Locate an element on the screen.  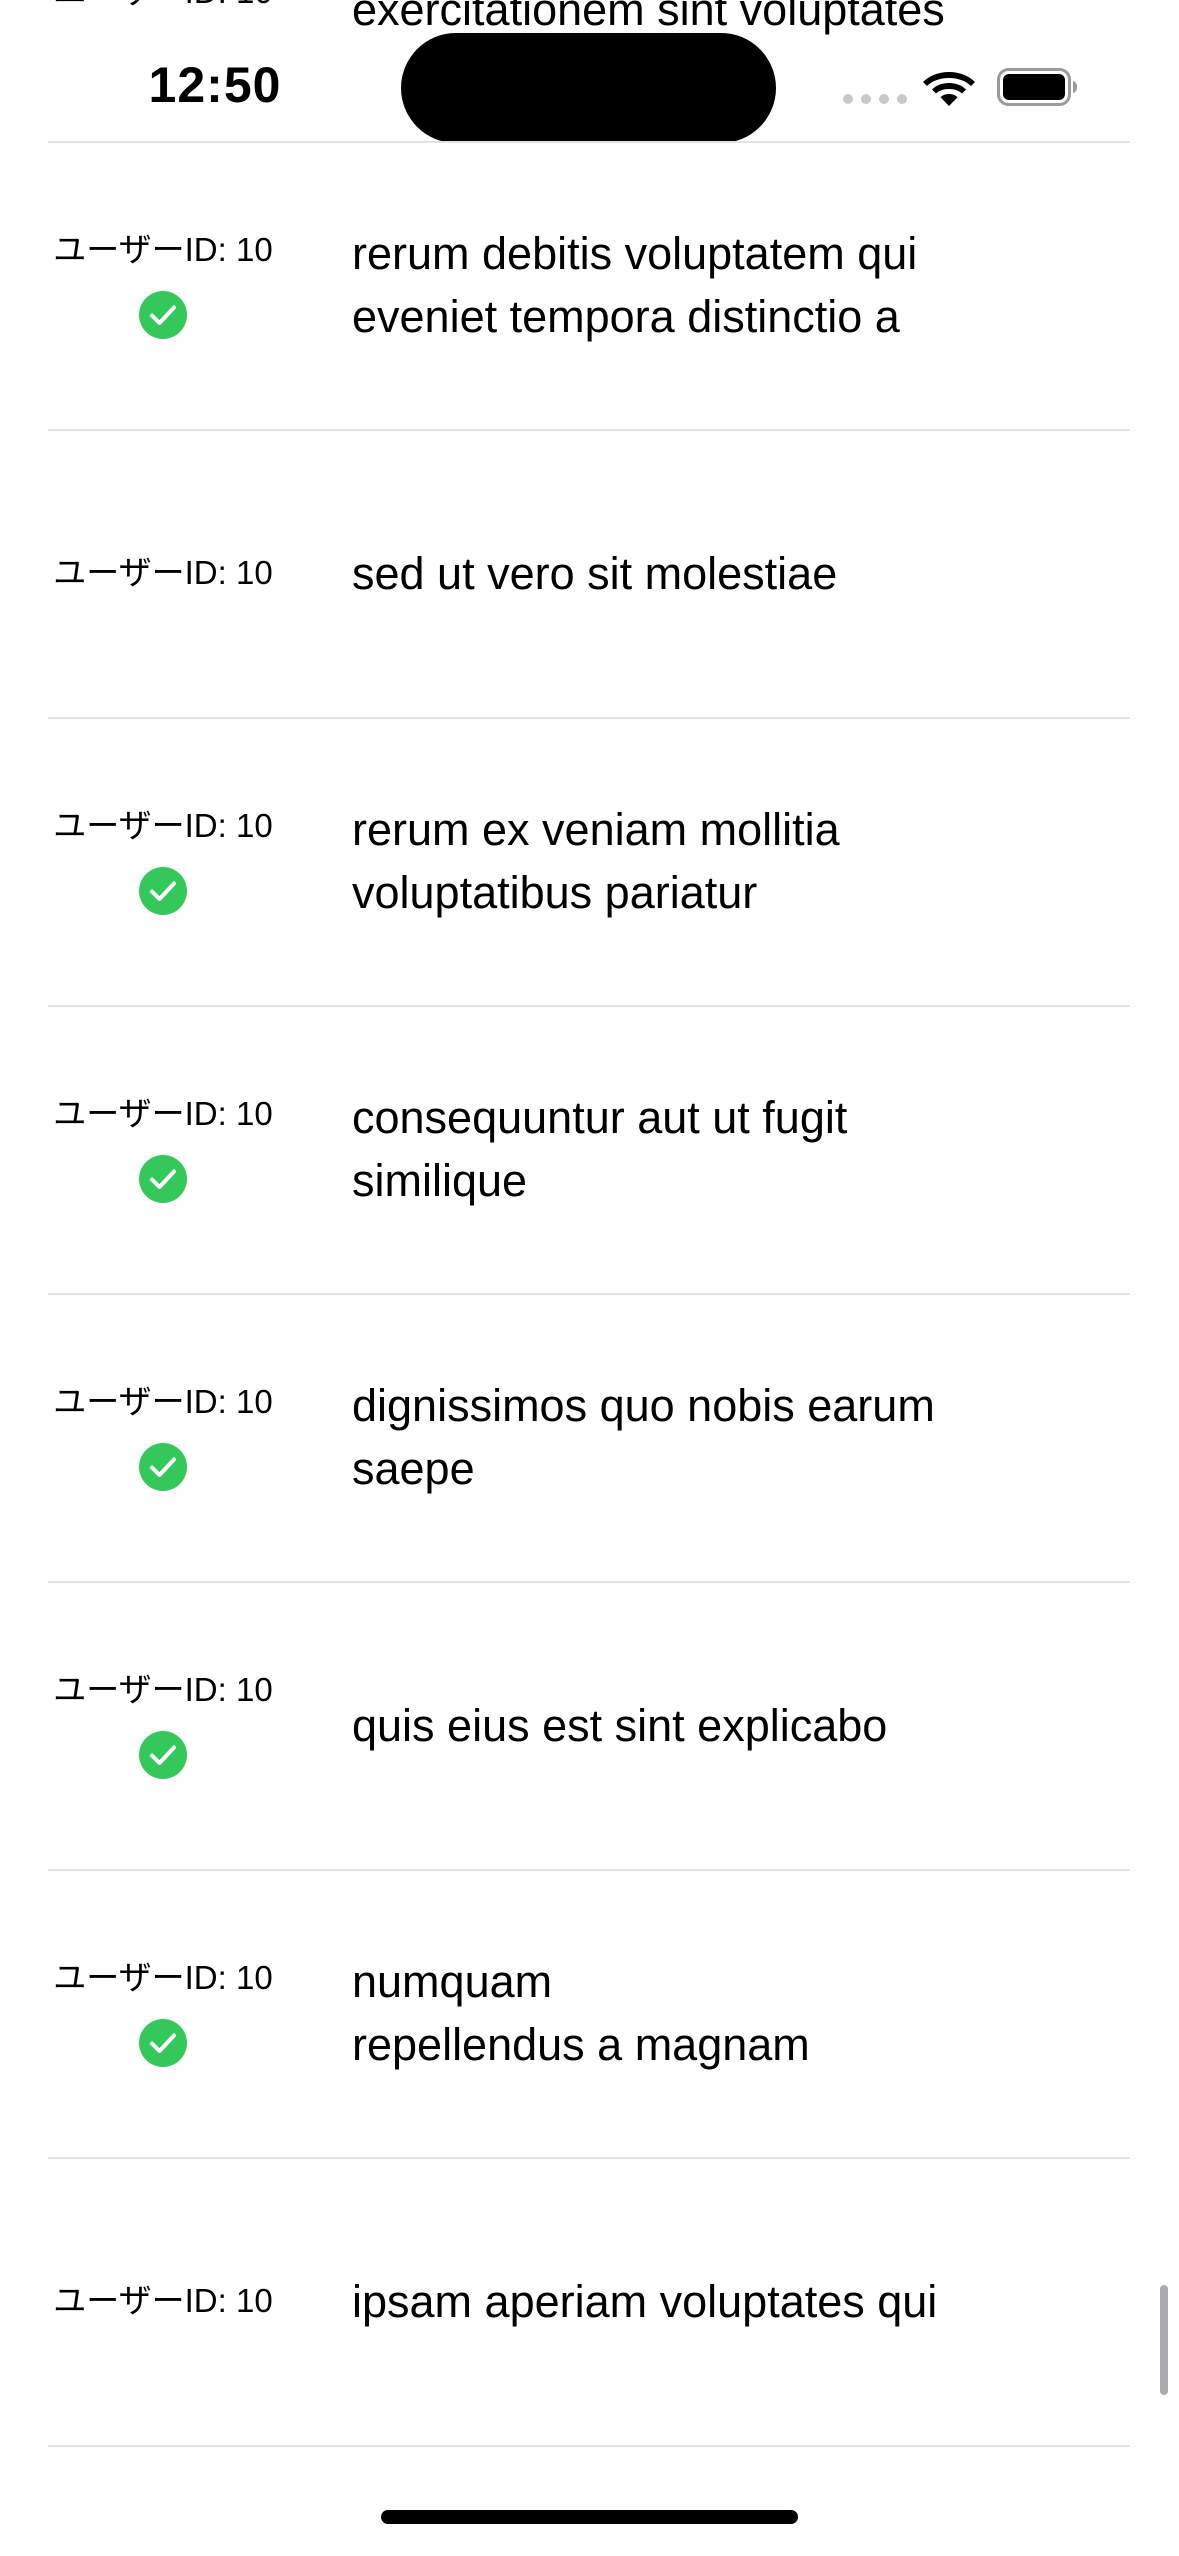
cellular-signal-icon is located at coordinates (875, 99).